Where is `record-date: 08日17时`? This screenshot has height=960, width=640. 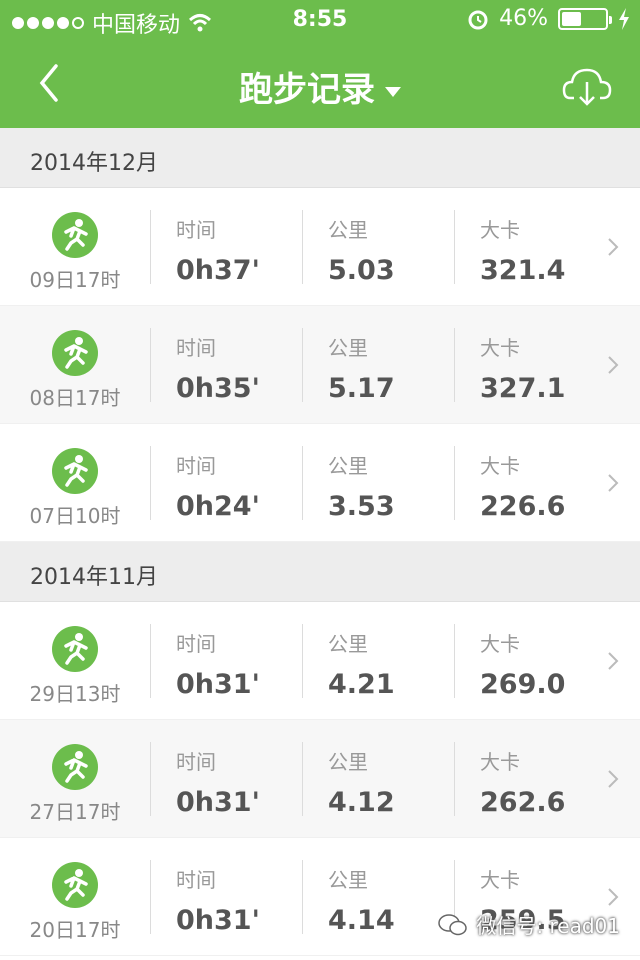
record-date: 08日17时 is located at coordinates (75, 398).